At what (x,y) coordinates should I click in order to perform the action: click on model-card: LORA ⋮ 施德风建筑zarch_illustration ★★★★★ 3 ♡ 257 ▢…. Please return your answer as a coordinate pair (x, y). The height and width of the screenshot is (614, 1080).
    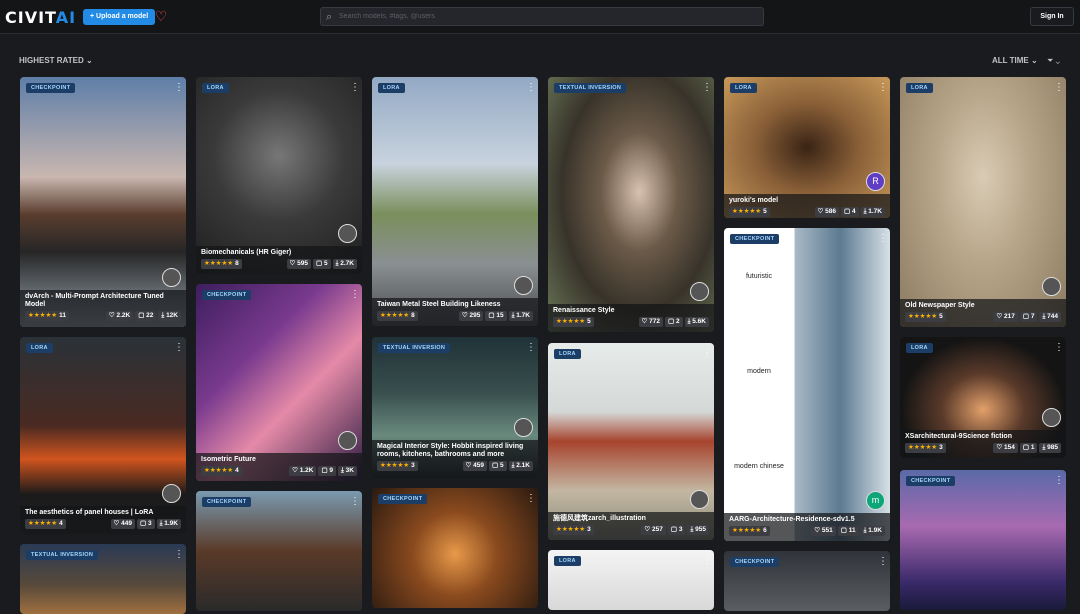
    Looking at the image, I should click on (631, 441).